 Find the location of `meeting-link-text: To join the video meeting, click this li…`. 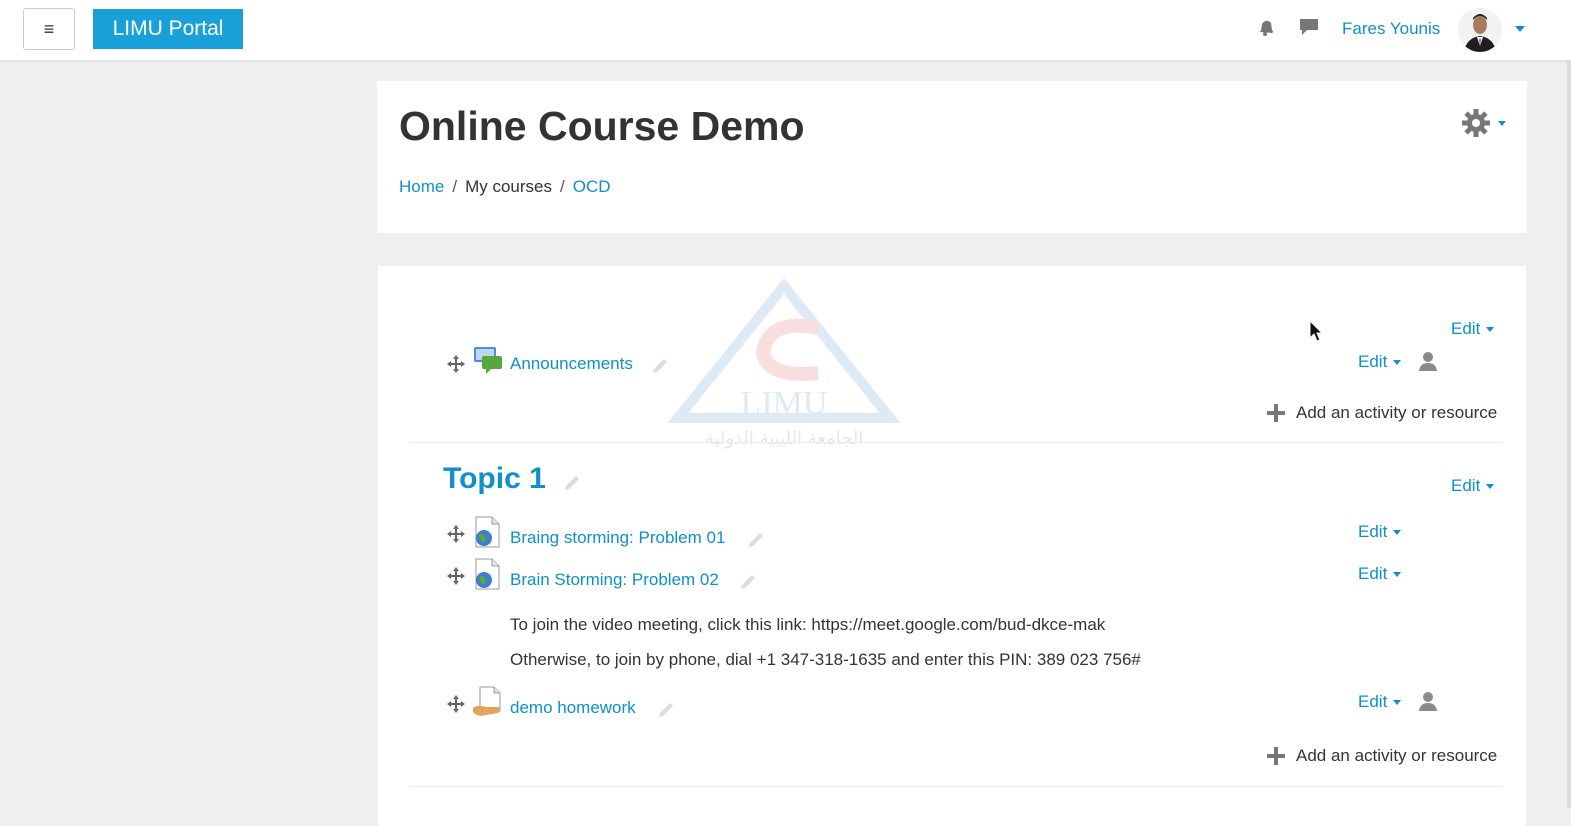

meeting-link-text: To join the video meeting, click this li… is located at coordinates (808, 624).